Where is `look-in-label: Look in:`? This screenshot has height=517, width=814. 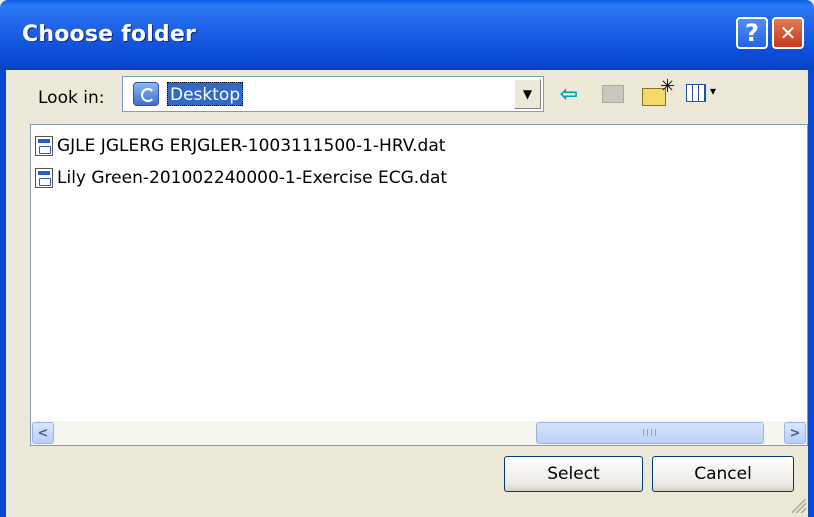 look-in-label: Look in: is located at coordinates (71, 98).